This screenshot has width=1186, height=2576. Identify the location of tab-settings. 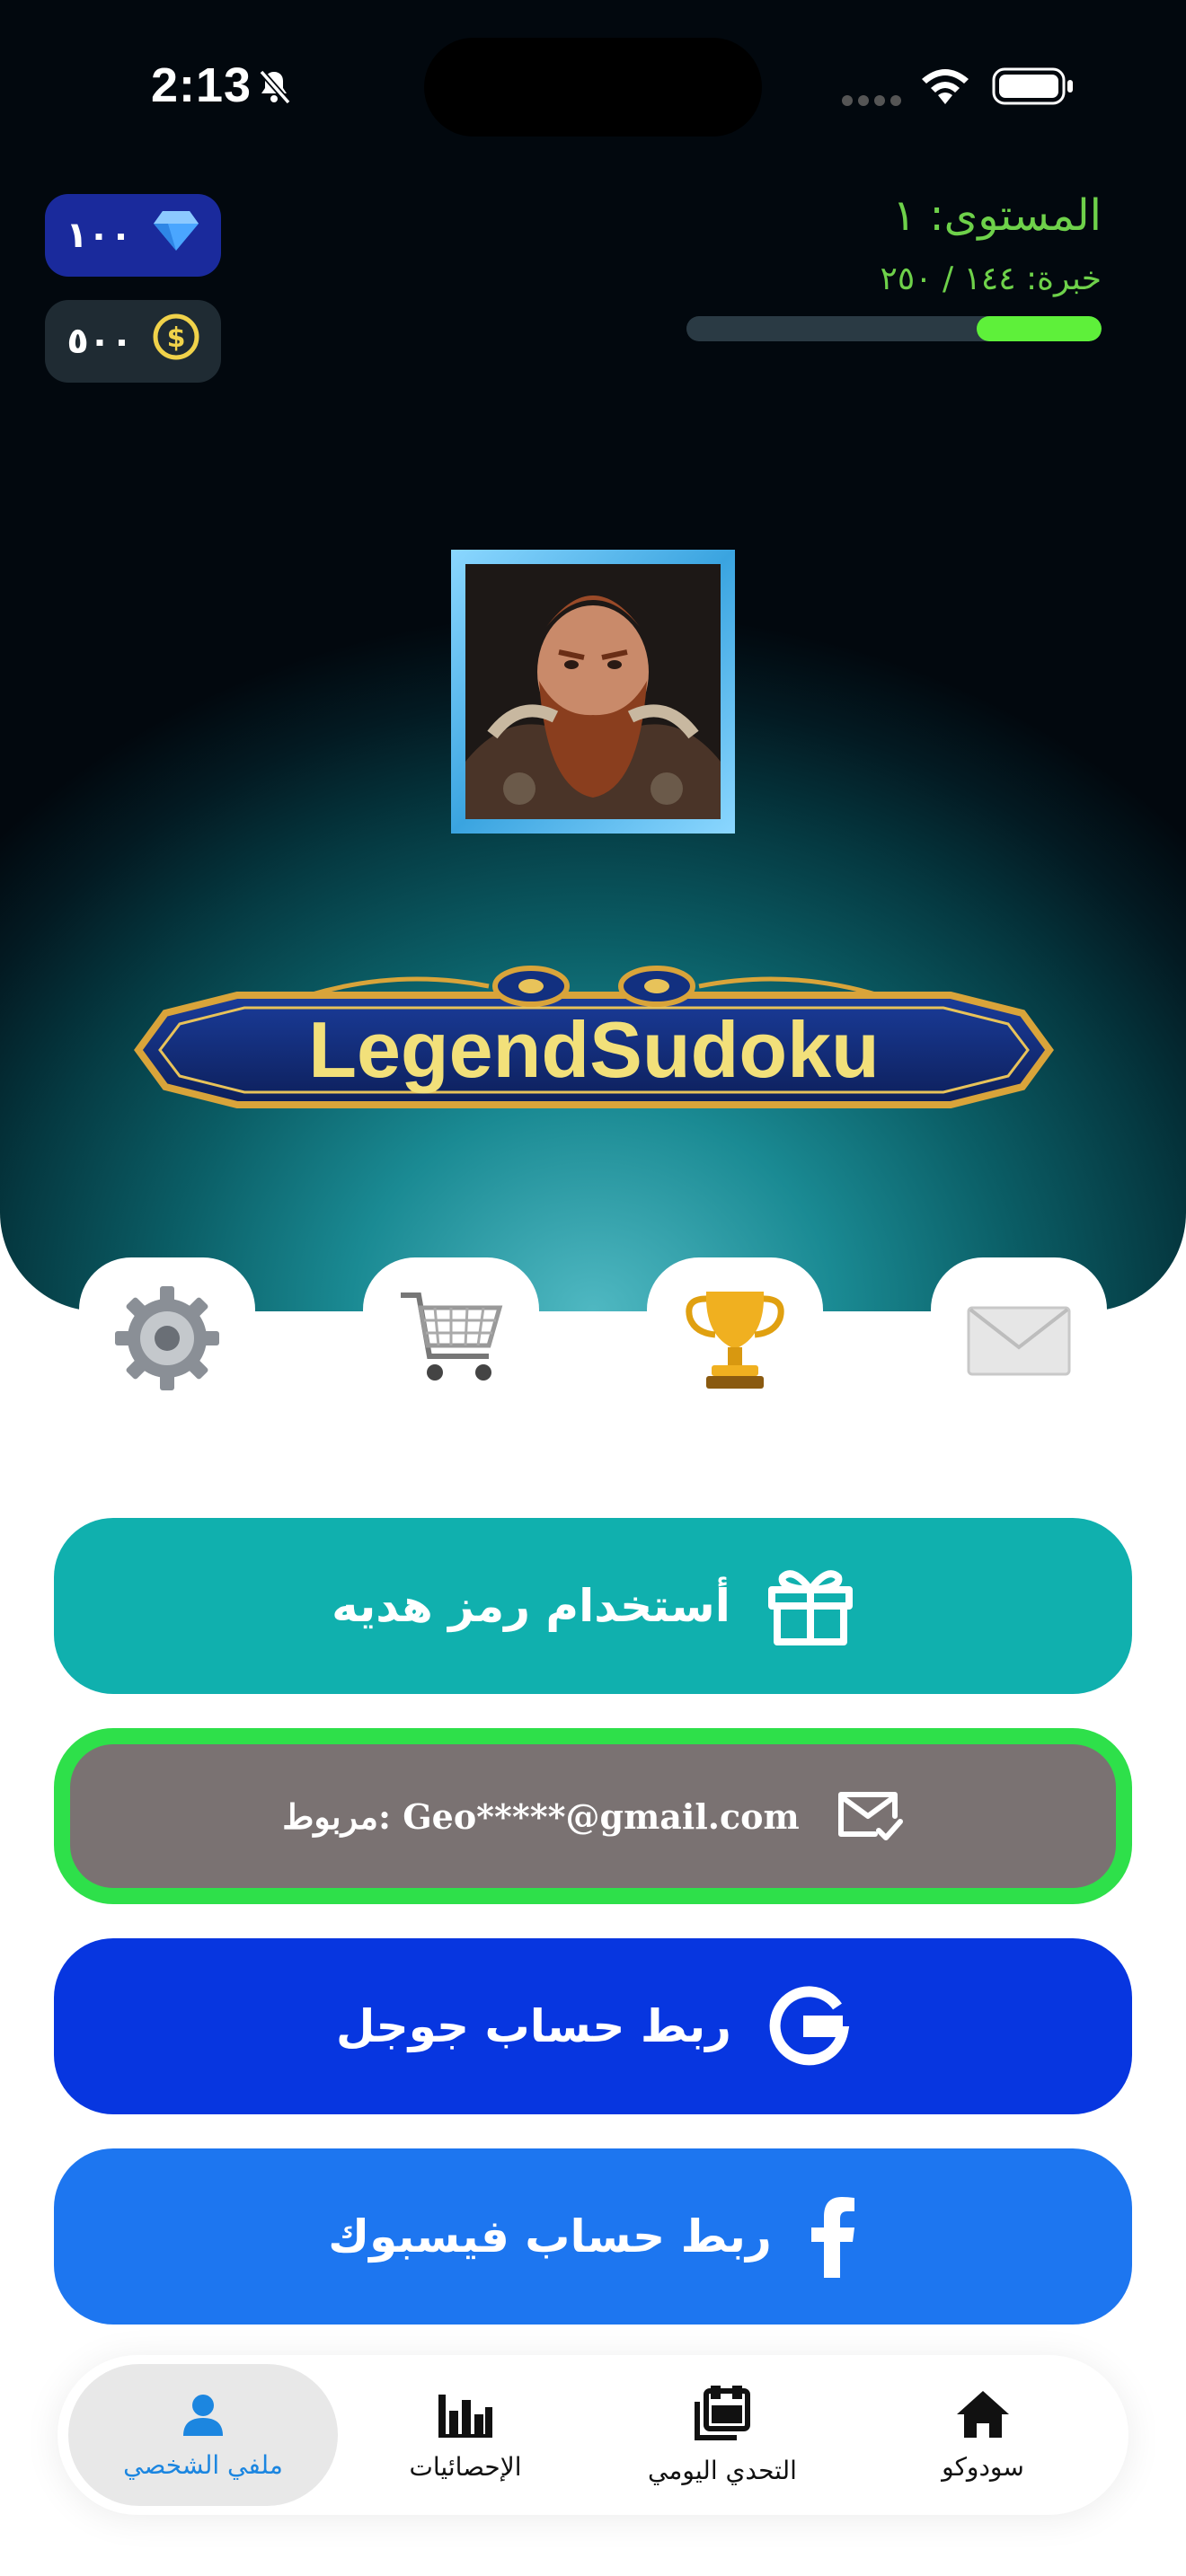
(167, 1338).